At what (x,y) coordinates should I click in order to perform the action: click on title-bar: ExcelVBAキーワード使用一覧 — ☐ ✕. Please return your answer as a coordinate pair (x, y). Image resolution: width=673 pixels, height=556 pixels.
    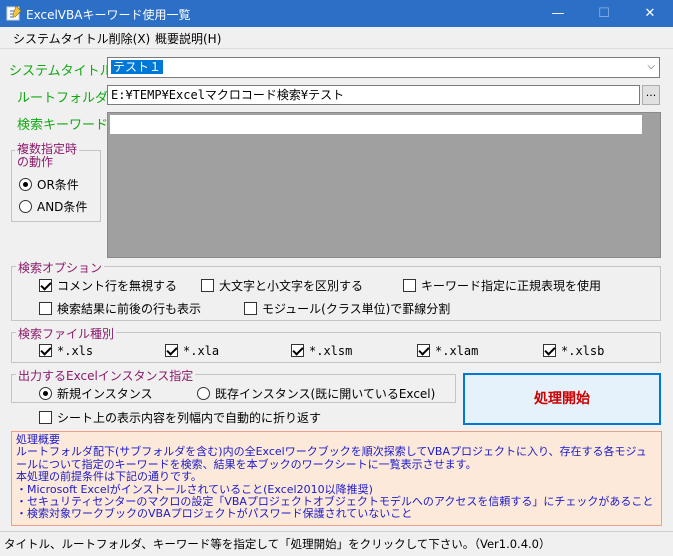
    Looking at the image, I should click on (336, 13).